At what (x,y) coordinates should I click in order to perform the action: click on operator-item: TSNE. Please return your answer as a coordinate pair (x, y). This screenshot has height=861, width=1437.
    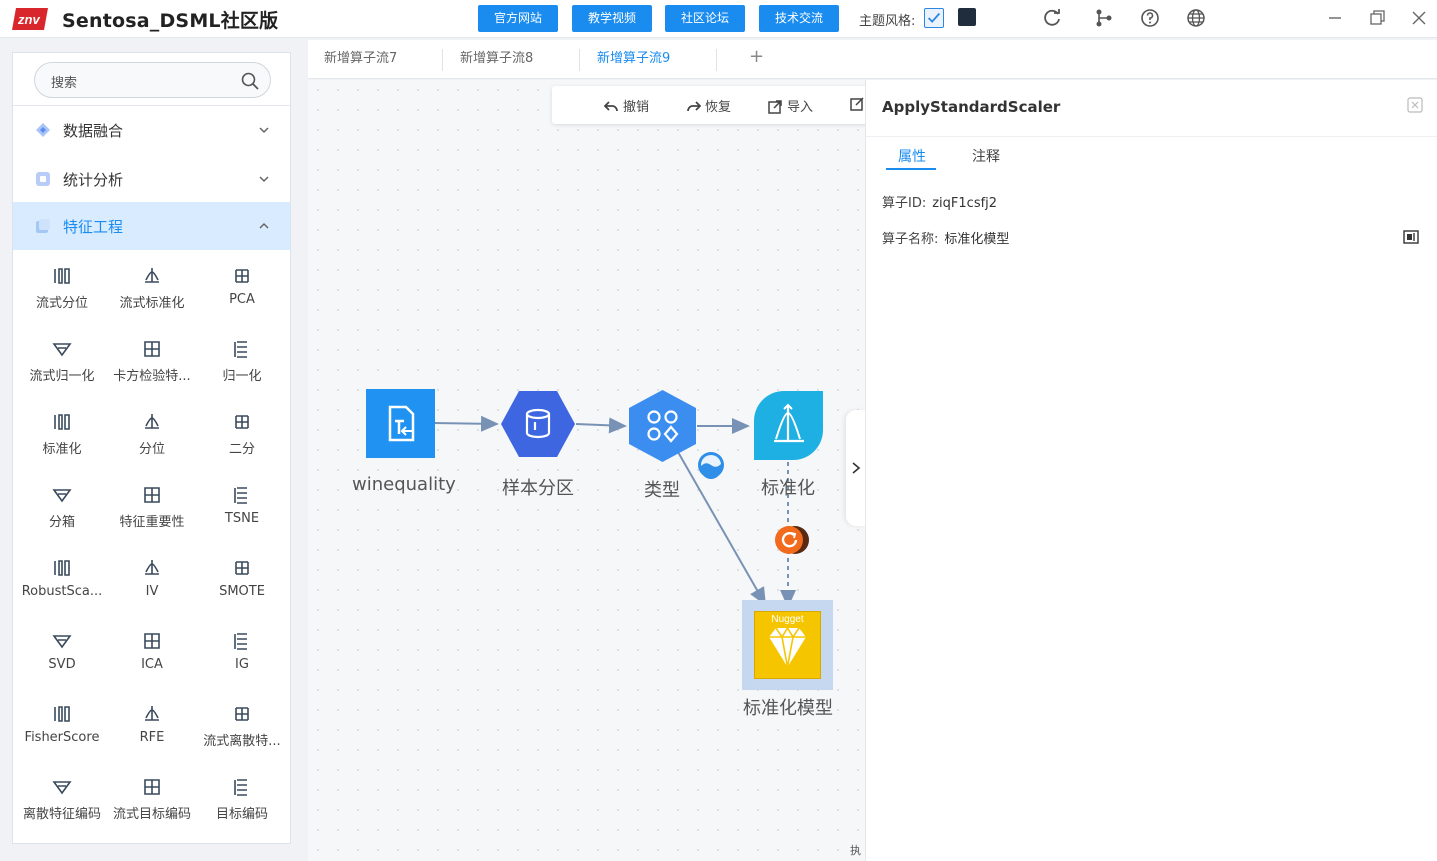
    Looking at the image, I should click on (242, 511).